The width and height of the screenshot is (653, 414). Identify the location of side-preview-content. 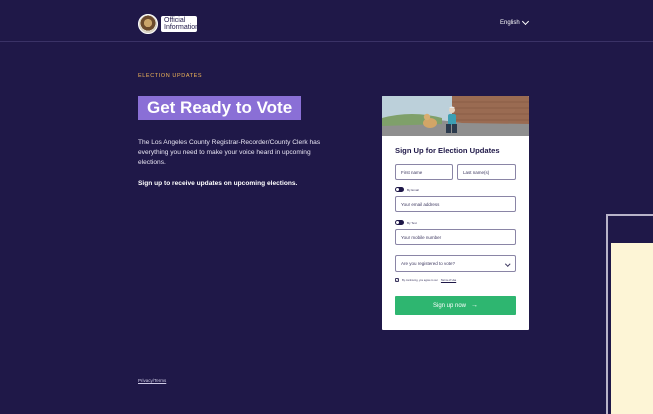
(632, 328).